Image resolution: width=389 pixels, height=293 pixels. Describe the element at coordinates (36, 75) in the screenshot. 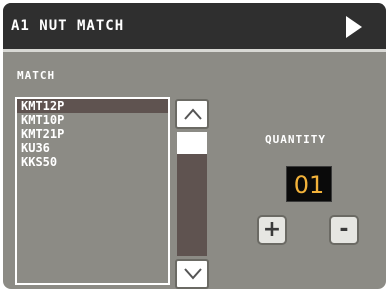

I see `match-label: MATCH` at that location.